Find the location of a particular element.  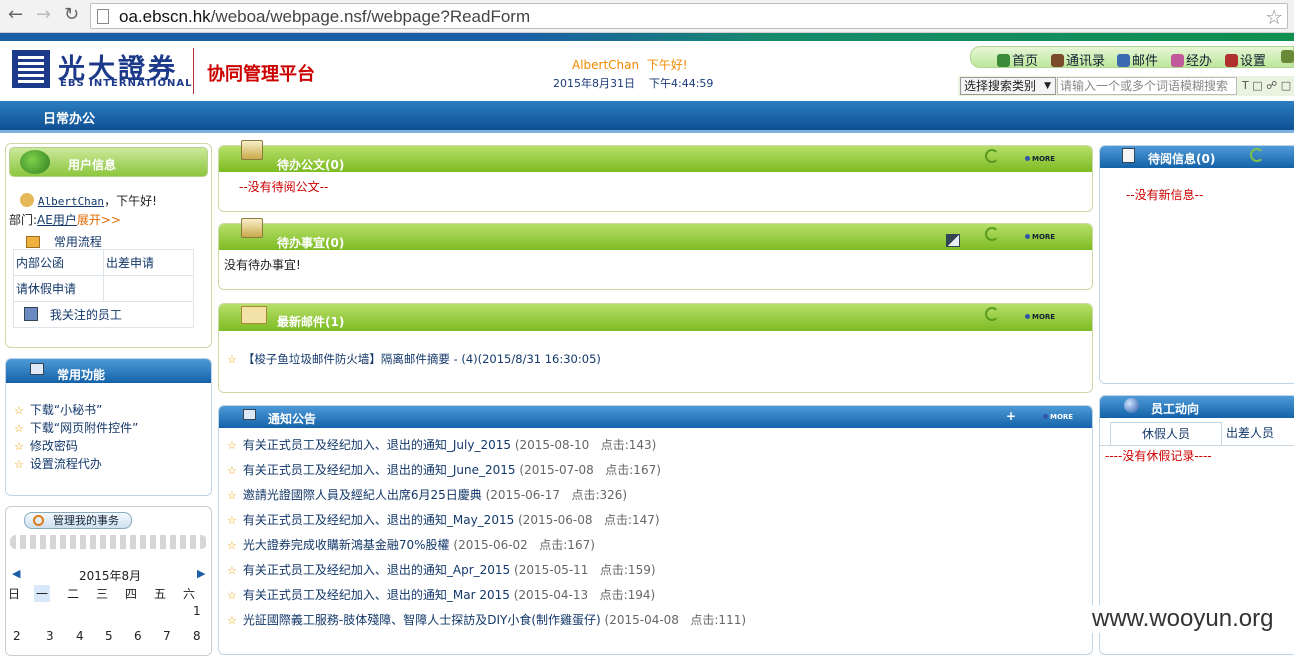

functions-panel: 常用功能 ☆ 下载“小秘书” ☆ 下载“网页附件控件” ☆ 修改密码 ☆ 设置流程代办 is located at coordinates (108, 427).